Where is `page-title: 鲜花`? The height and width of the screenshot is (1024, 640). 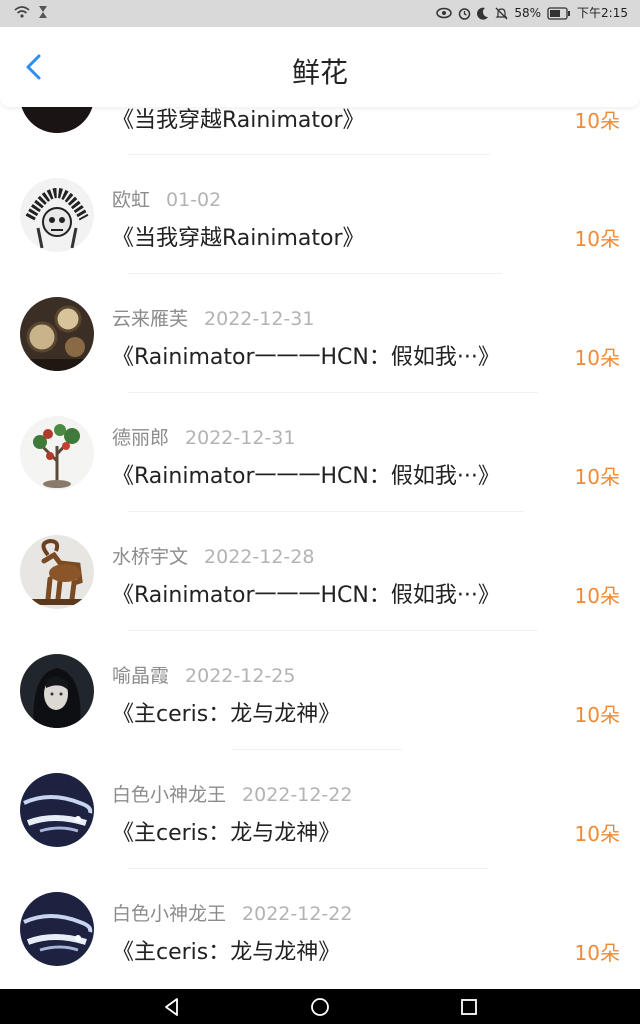 page-title: 鲜花 is located at coordinates (319, 72).